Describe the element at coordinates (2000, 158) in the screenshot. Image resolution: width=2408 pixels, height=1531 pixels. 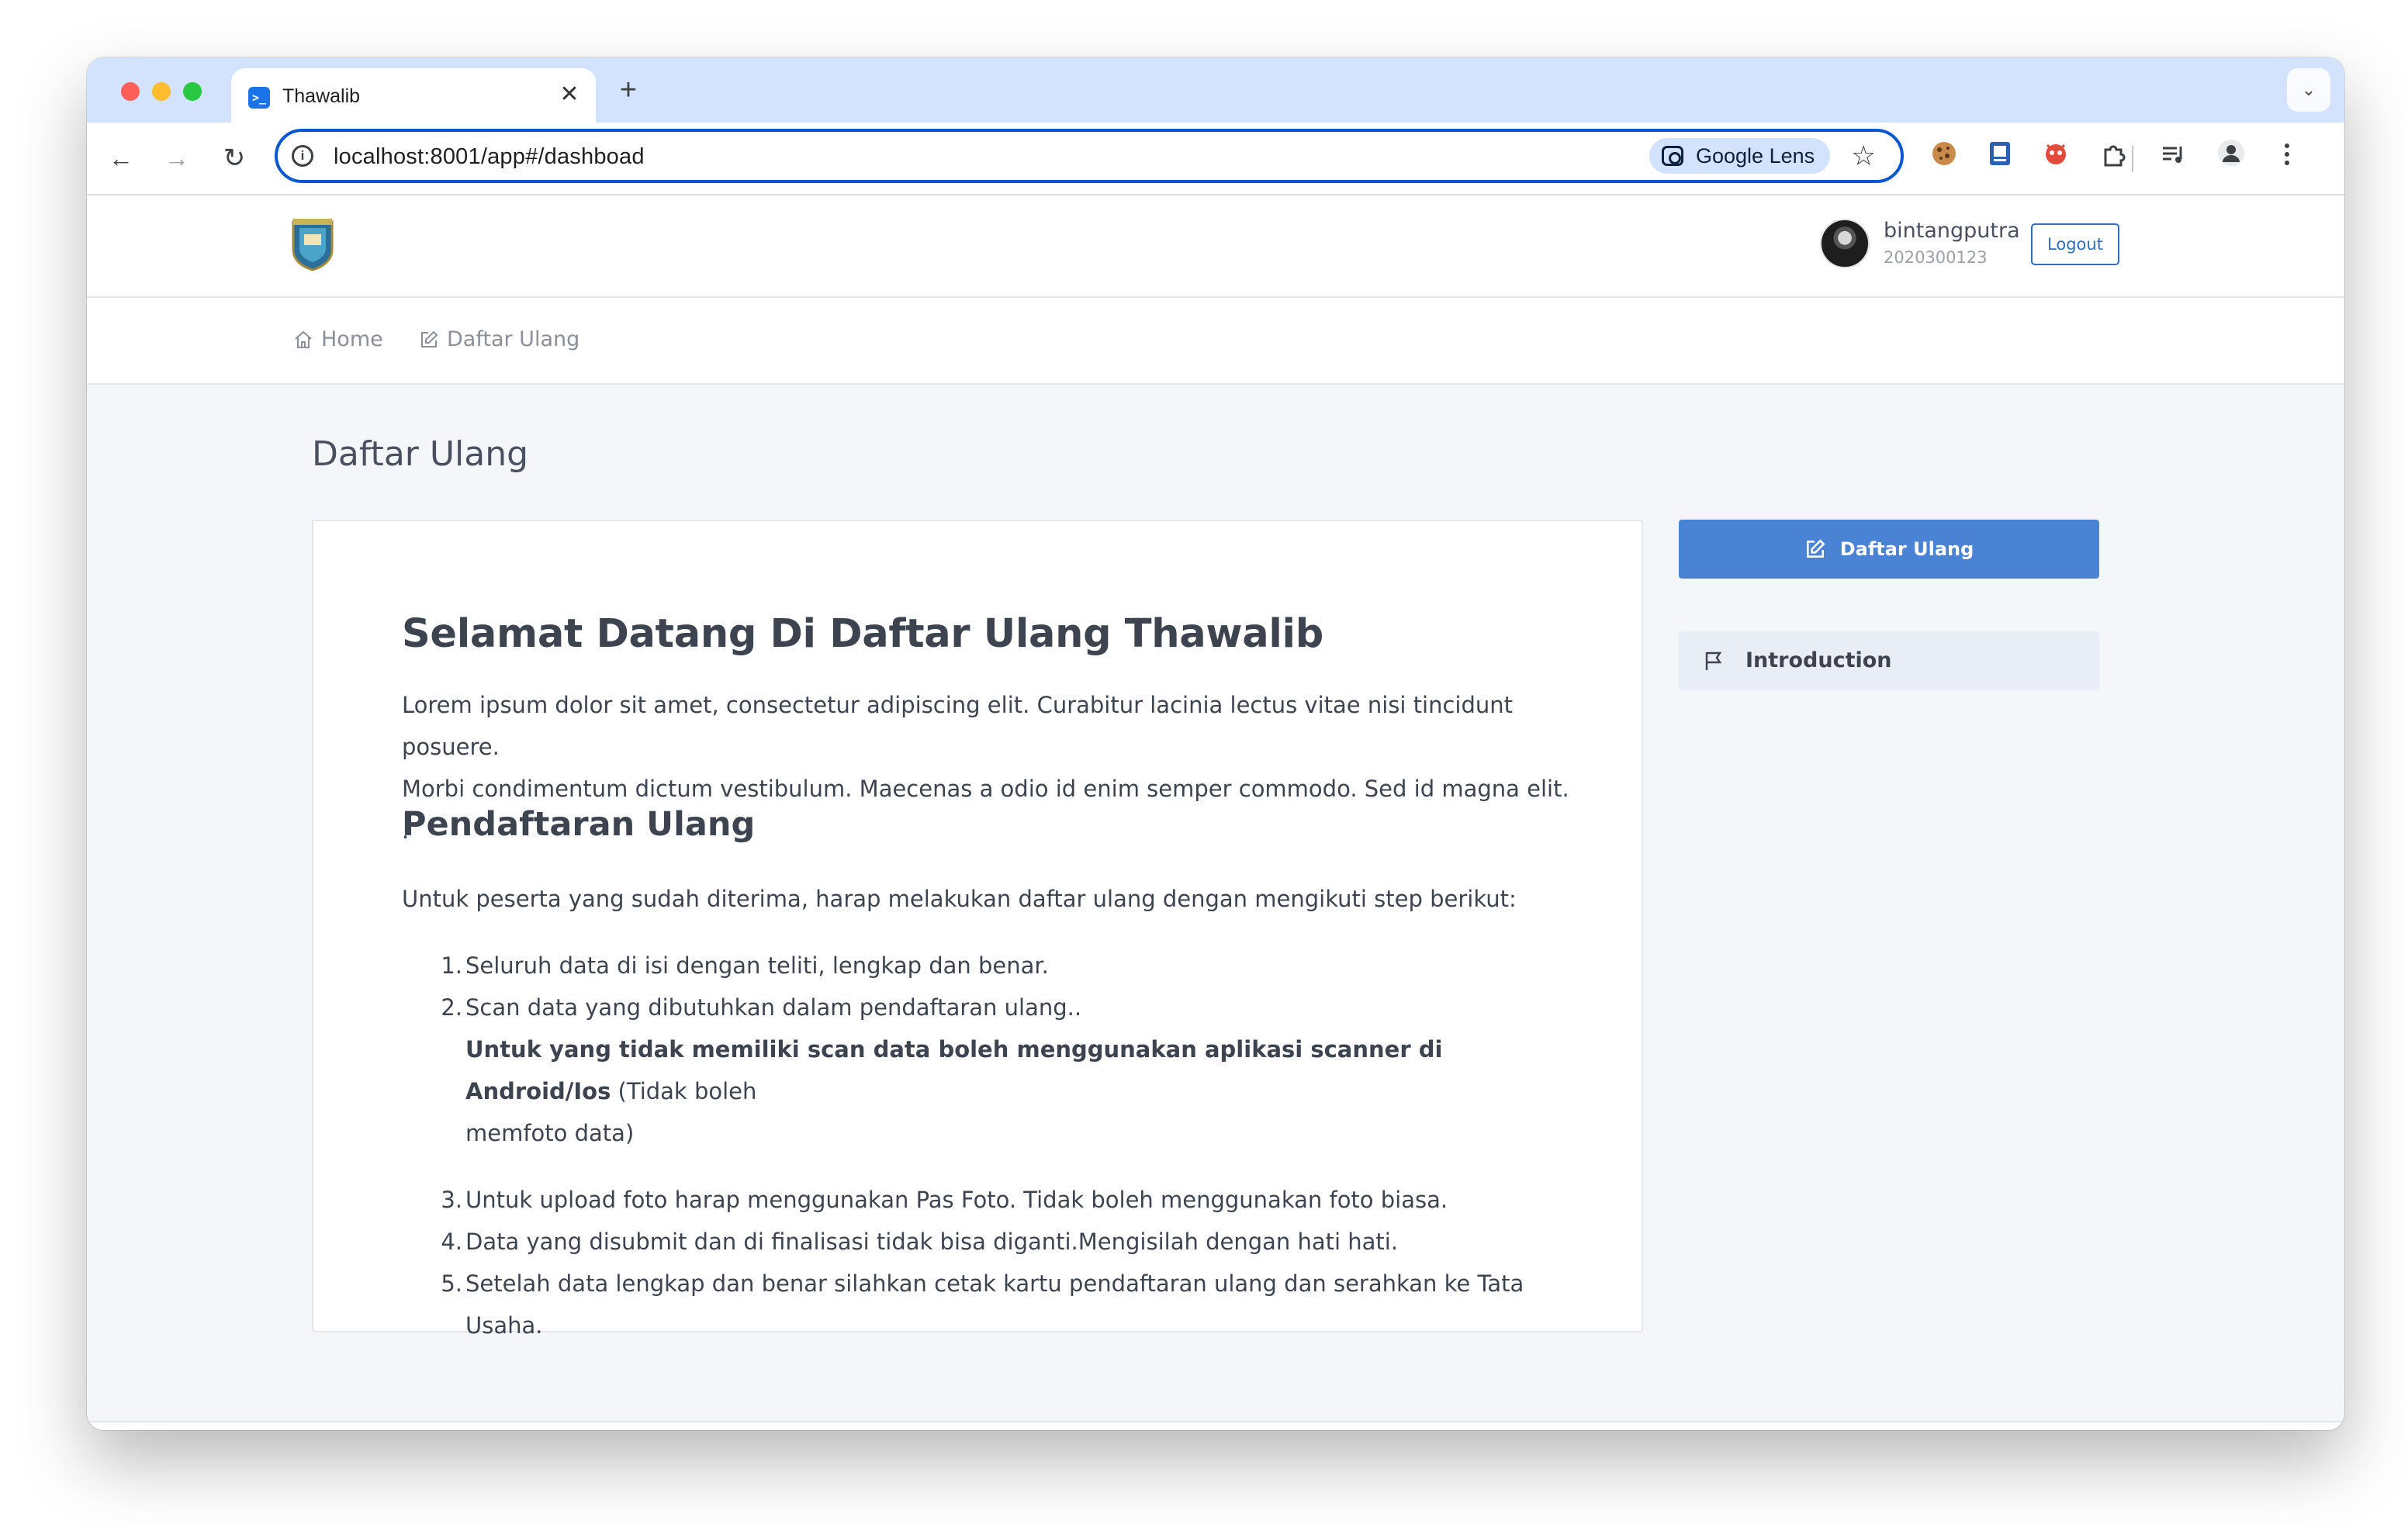
I see `reader-extension-icon` at that location.